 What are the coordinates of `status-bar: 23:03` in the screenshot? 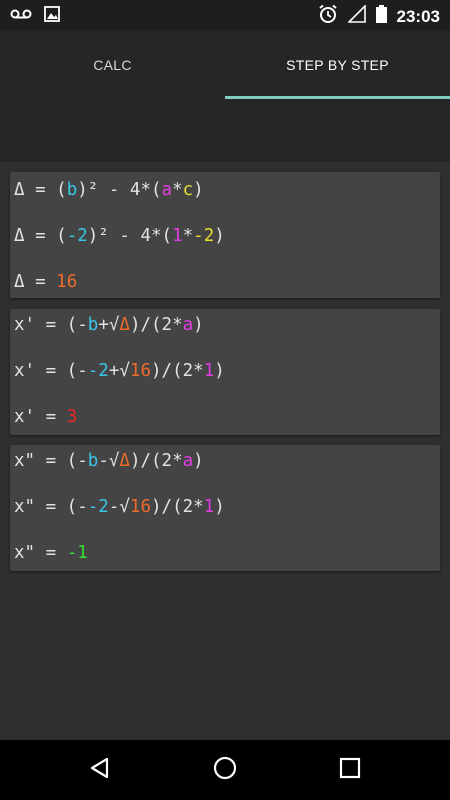 It's located at (225, 15).